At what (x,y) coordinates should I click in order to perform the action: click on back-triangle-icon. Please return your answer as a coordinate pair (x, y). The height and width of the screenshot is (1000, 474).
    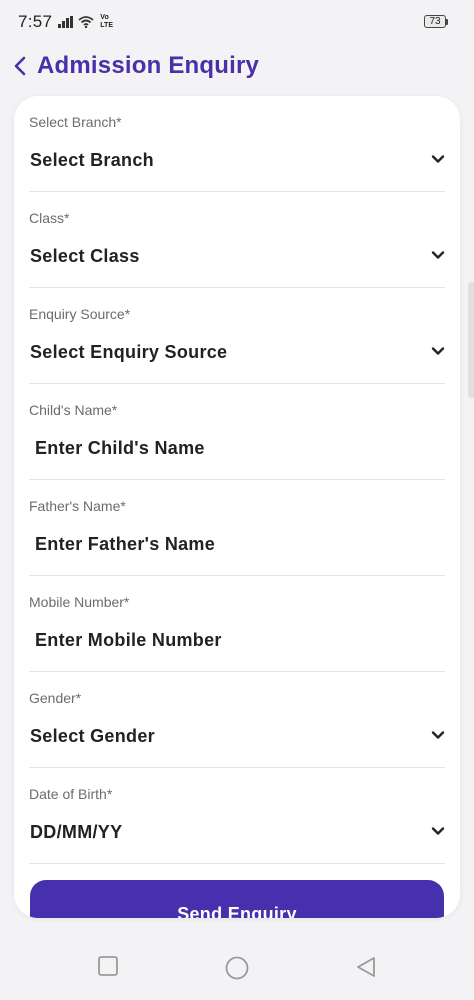
    Looking at the image, I should click on (366, 967).